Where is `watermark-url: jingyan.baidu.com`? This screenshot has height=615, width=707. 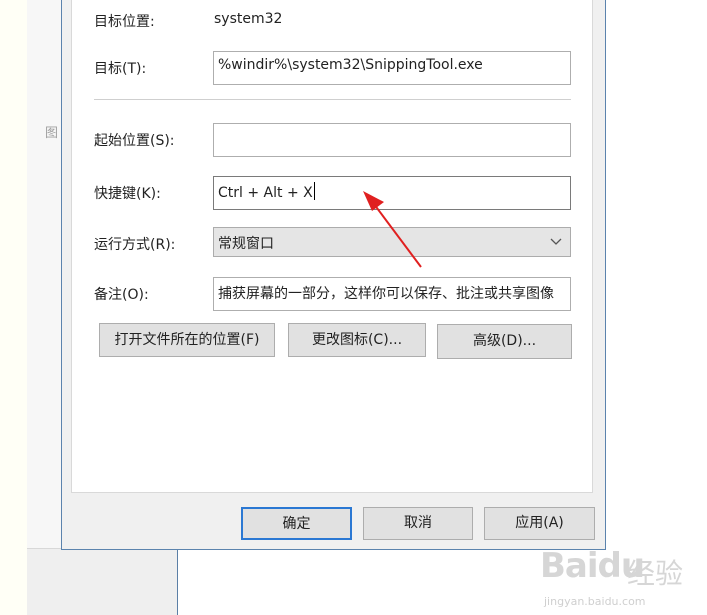 watermark-url: jingyan.baidu.com is located at coordinates (595, 601).